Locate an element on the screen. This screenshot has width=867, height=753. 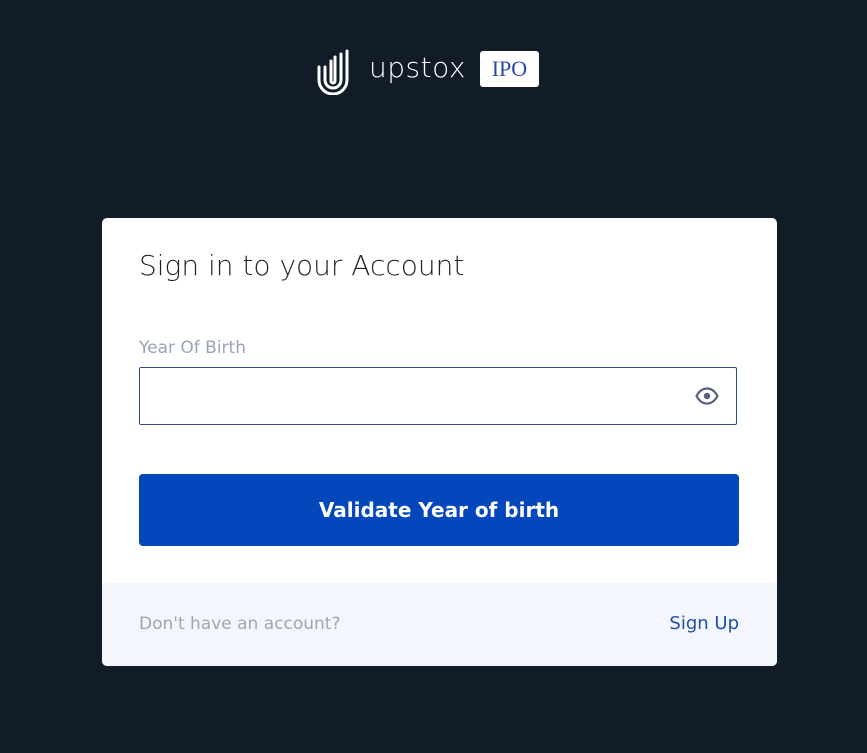
brand-name: upstox is located at coordinates (417, 67).